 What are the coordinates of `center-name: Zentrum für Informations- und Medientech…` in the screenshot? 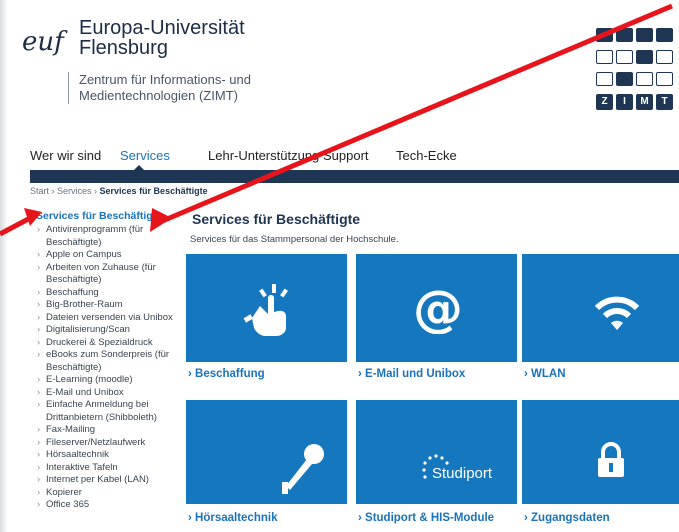 It's located at (159, 88).